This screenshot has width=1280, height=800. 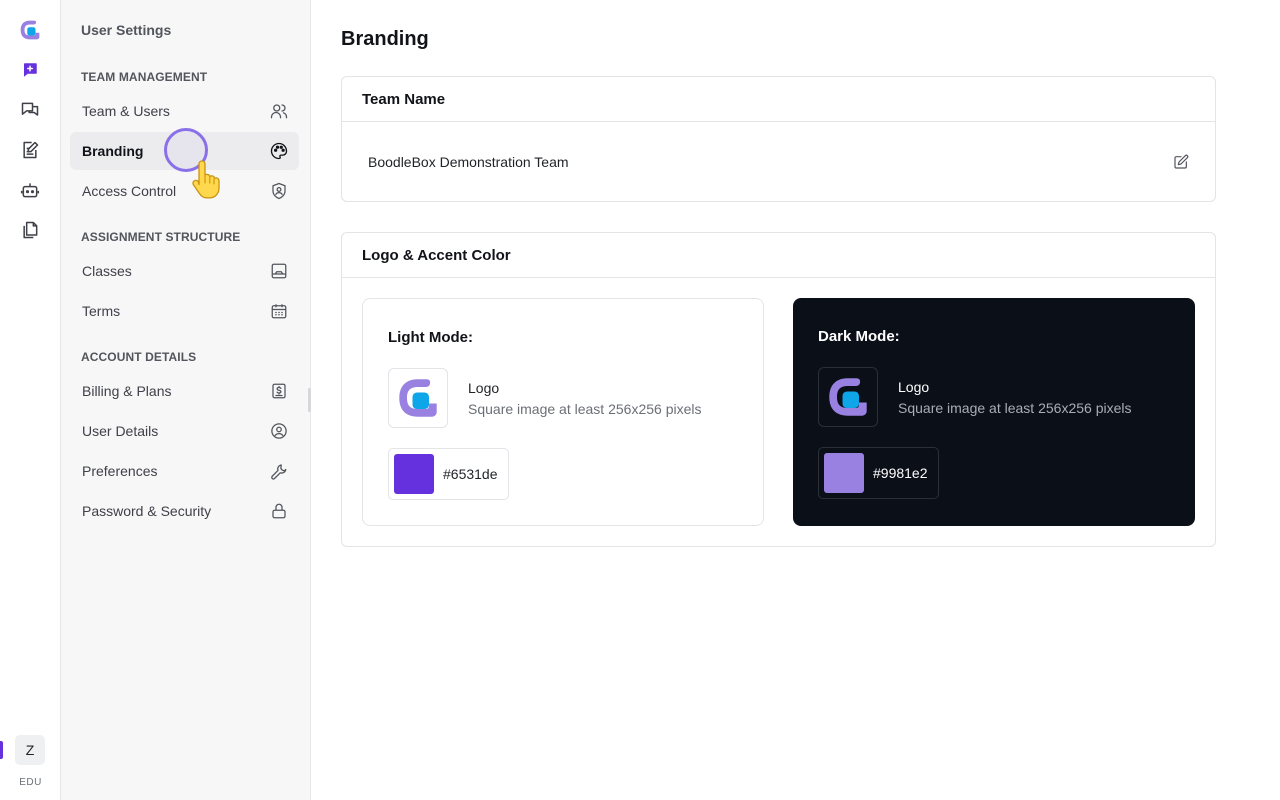 What do you see at coordinates (279, 311) in the screenshot?
I see `calendar-icon` at bounding box center [279, 311].